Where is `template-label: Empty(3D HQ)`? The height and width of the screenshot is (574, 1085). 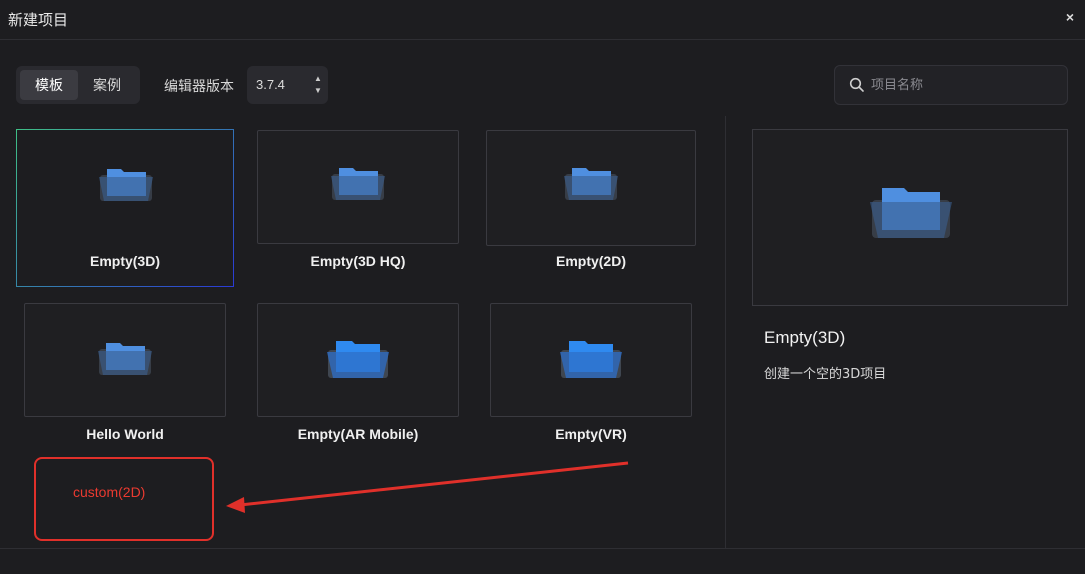 template-label: Empty(3D HQ) is located at coordinates (358, 261).